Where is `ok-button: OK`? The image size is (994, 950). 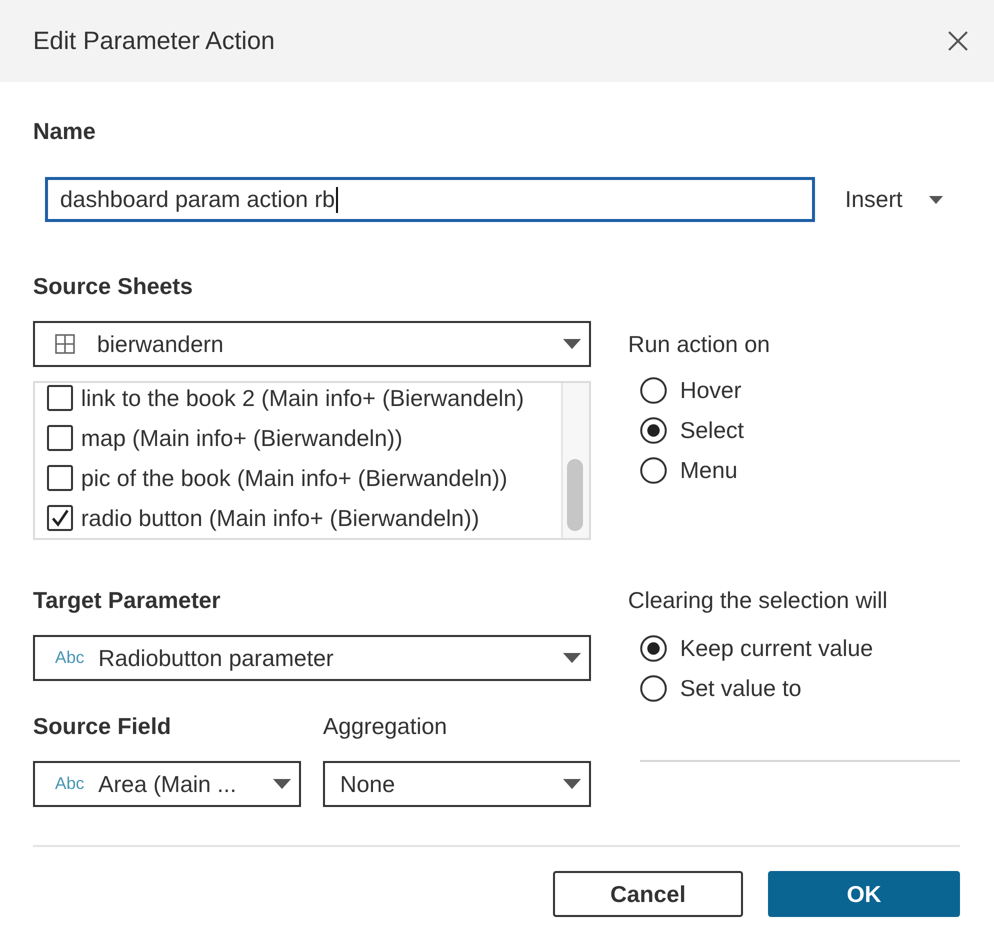
ok-button: OK is located at coordinates (864, 894).